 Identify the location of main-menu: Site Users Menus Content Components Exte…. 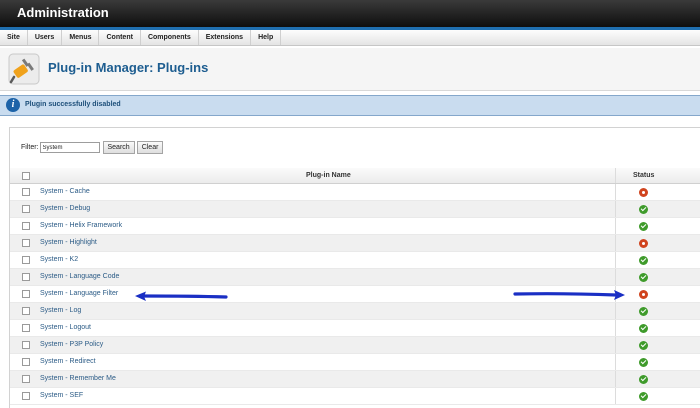
(350, 38).